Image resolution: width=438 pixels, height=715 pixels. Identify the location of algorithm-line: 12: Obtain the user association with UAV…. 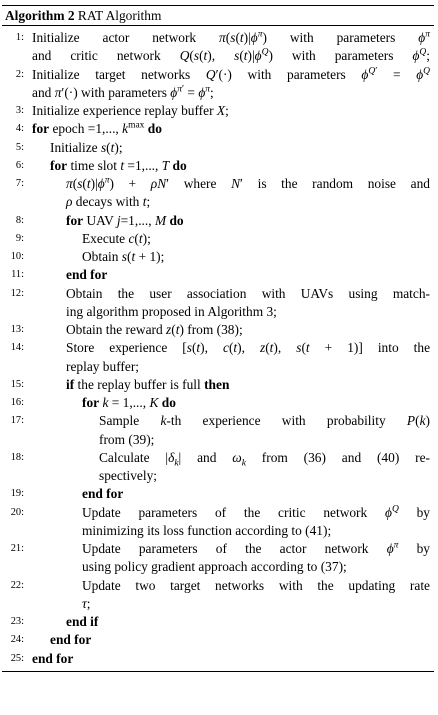
(218, 294).